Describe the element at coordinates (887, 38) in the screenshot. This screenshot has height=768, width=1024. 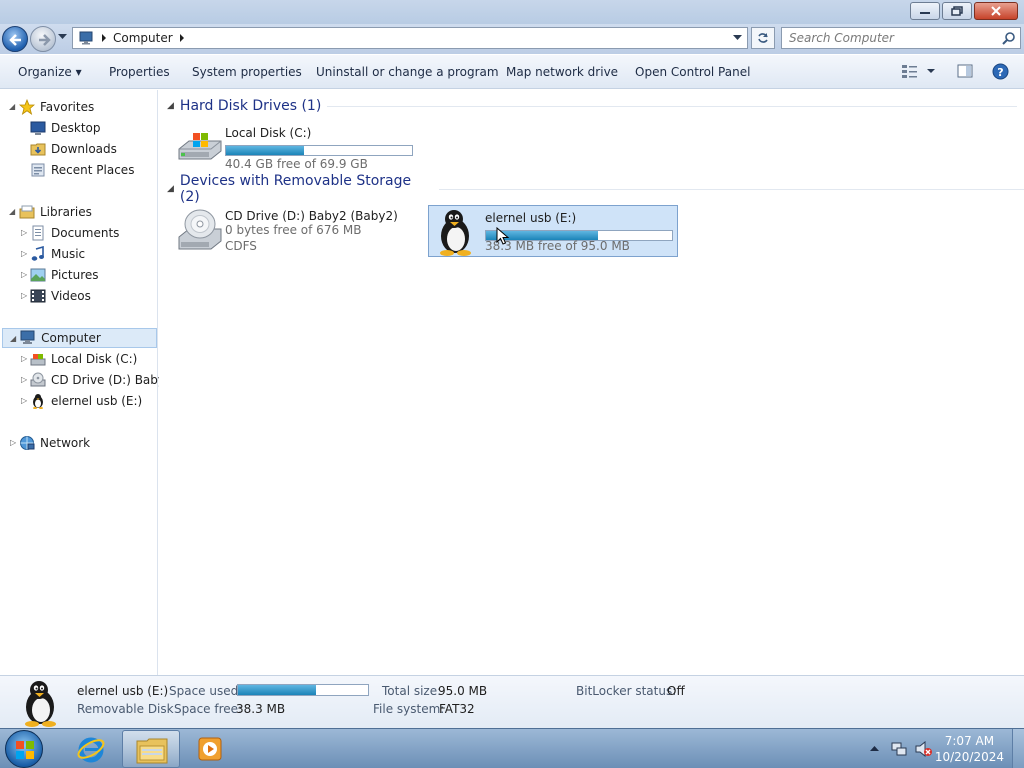
I see `search-input` at that location.